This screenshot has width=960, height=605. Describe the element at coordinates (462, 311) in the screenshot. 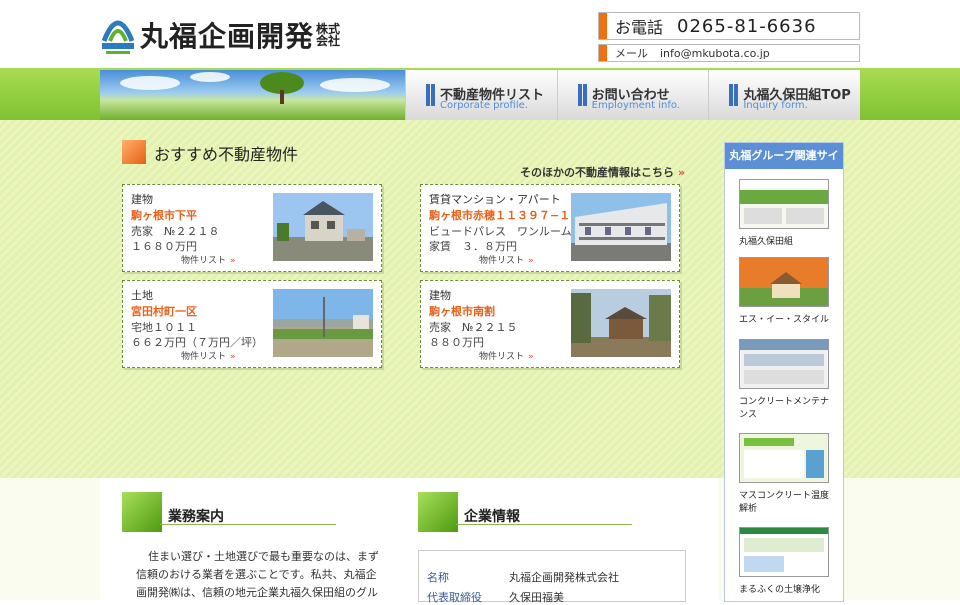

I see `property-location: 駒ヶ根市南割` at that location.